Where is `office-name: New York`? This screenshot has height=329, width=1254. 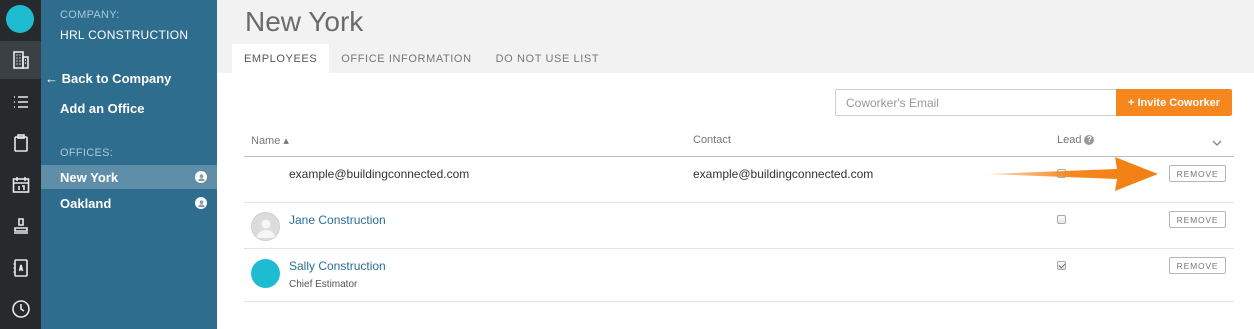
office-name: New York is located at coordinates (89, 177).